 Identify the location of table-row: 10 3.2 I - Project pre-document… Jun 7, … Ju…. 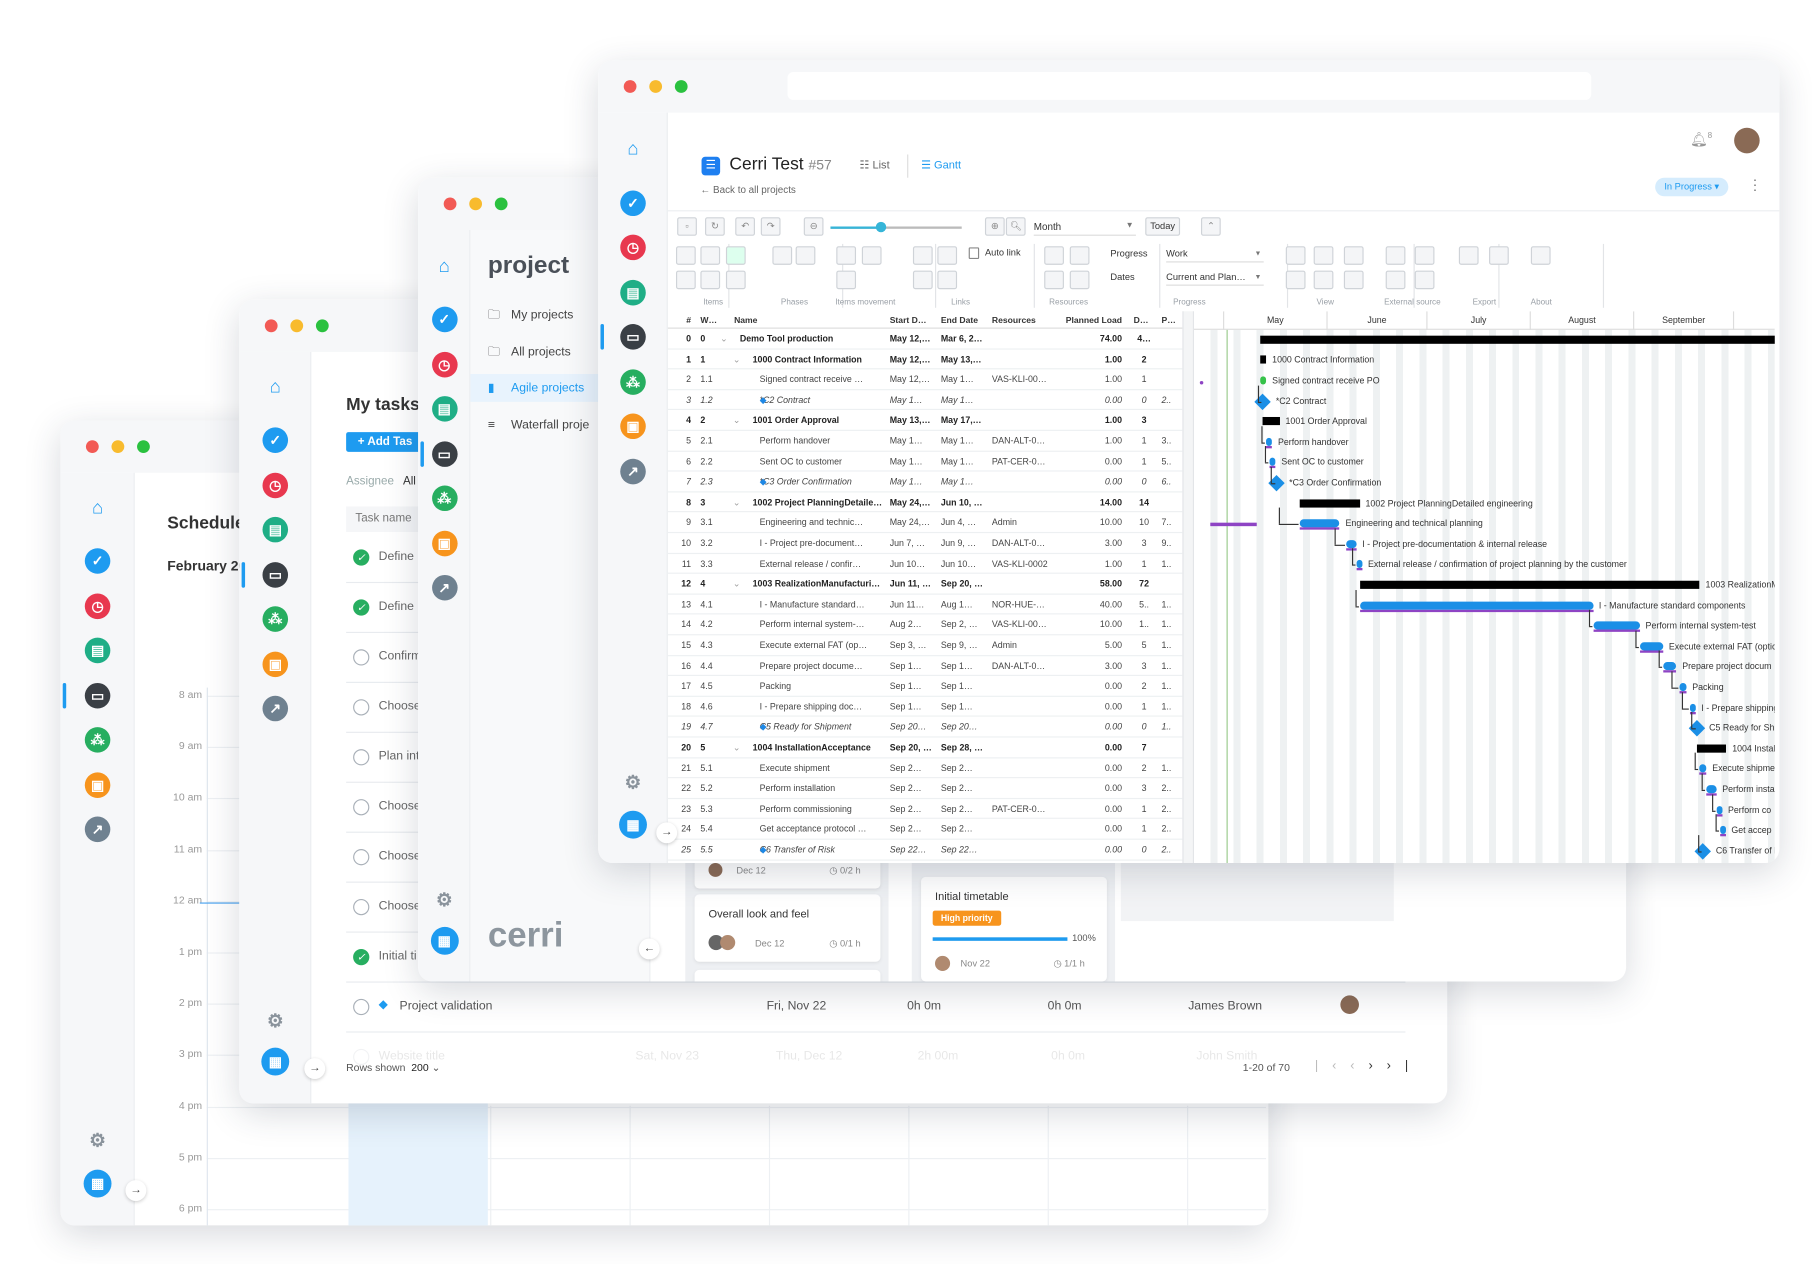
(925, 543).